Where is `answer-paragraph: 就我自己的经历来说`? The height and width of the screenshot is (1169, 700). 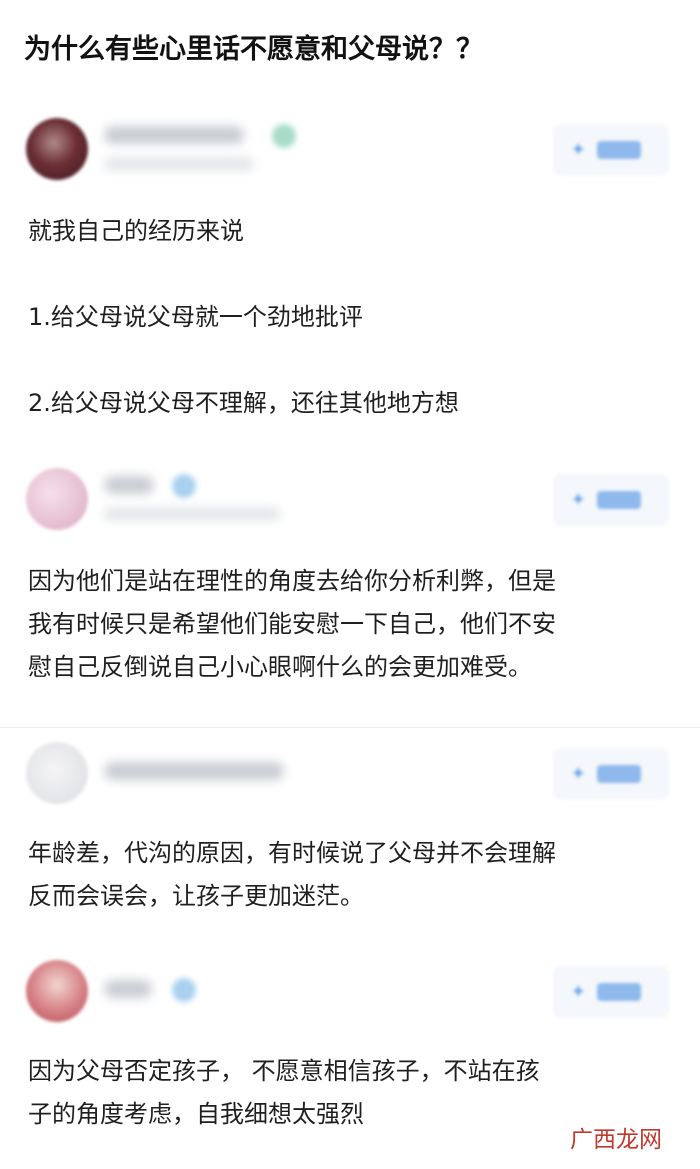
answer-paragraph: 就我自己的经历来说 is located at coordinates (136, 231).